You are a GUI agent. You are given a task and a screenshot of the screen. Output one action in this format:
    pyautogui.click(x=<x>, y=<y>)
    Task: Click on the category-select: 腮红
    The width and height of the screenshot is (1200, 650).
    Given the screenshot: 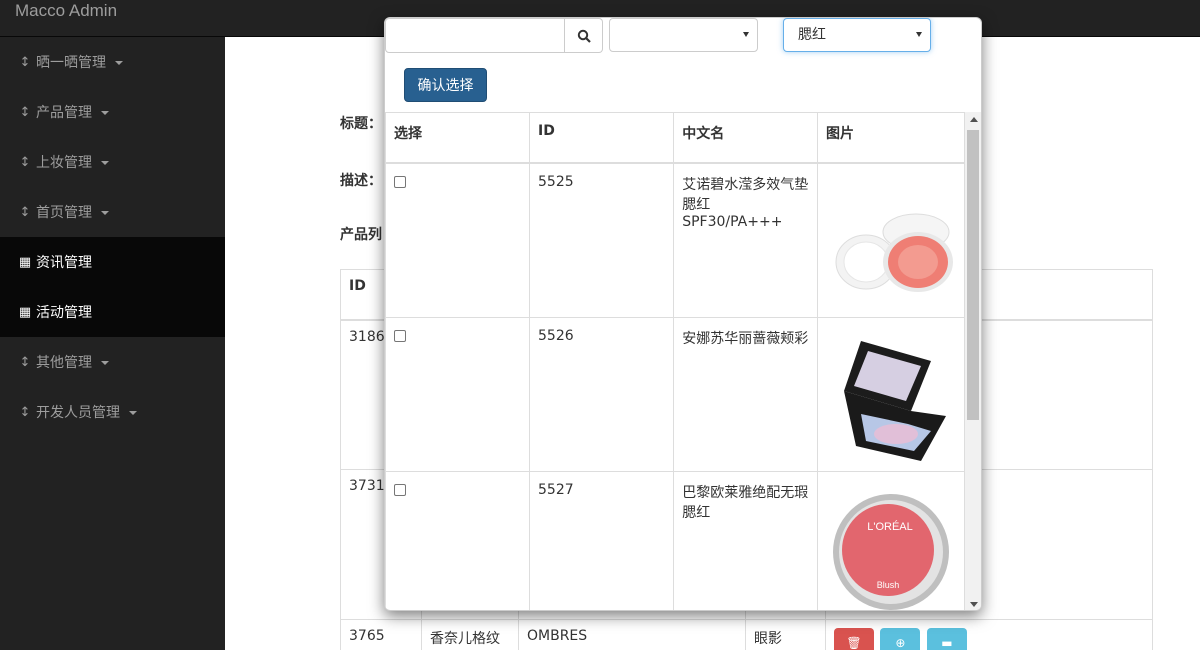 What is the action you would take?
    pyautogui.click(x=857, y=35)
    